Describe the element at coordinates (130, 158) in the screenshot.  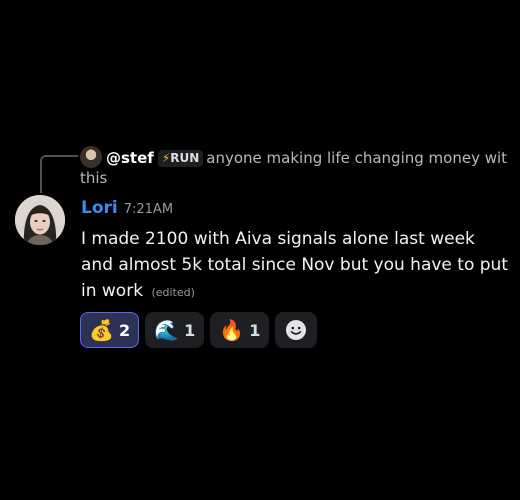
I see `reply-username: @stef` at that location.